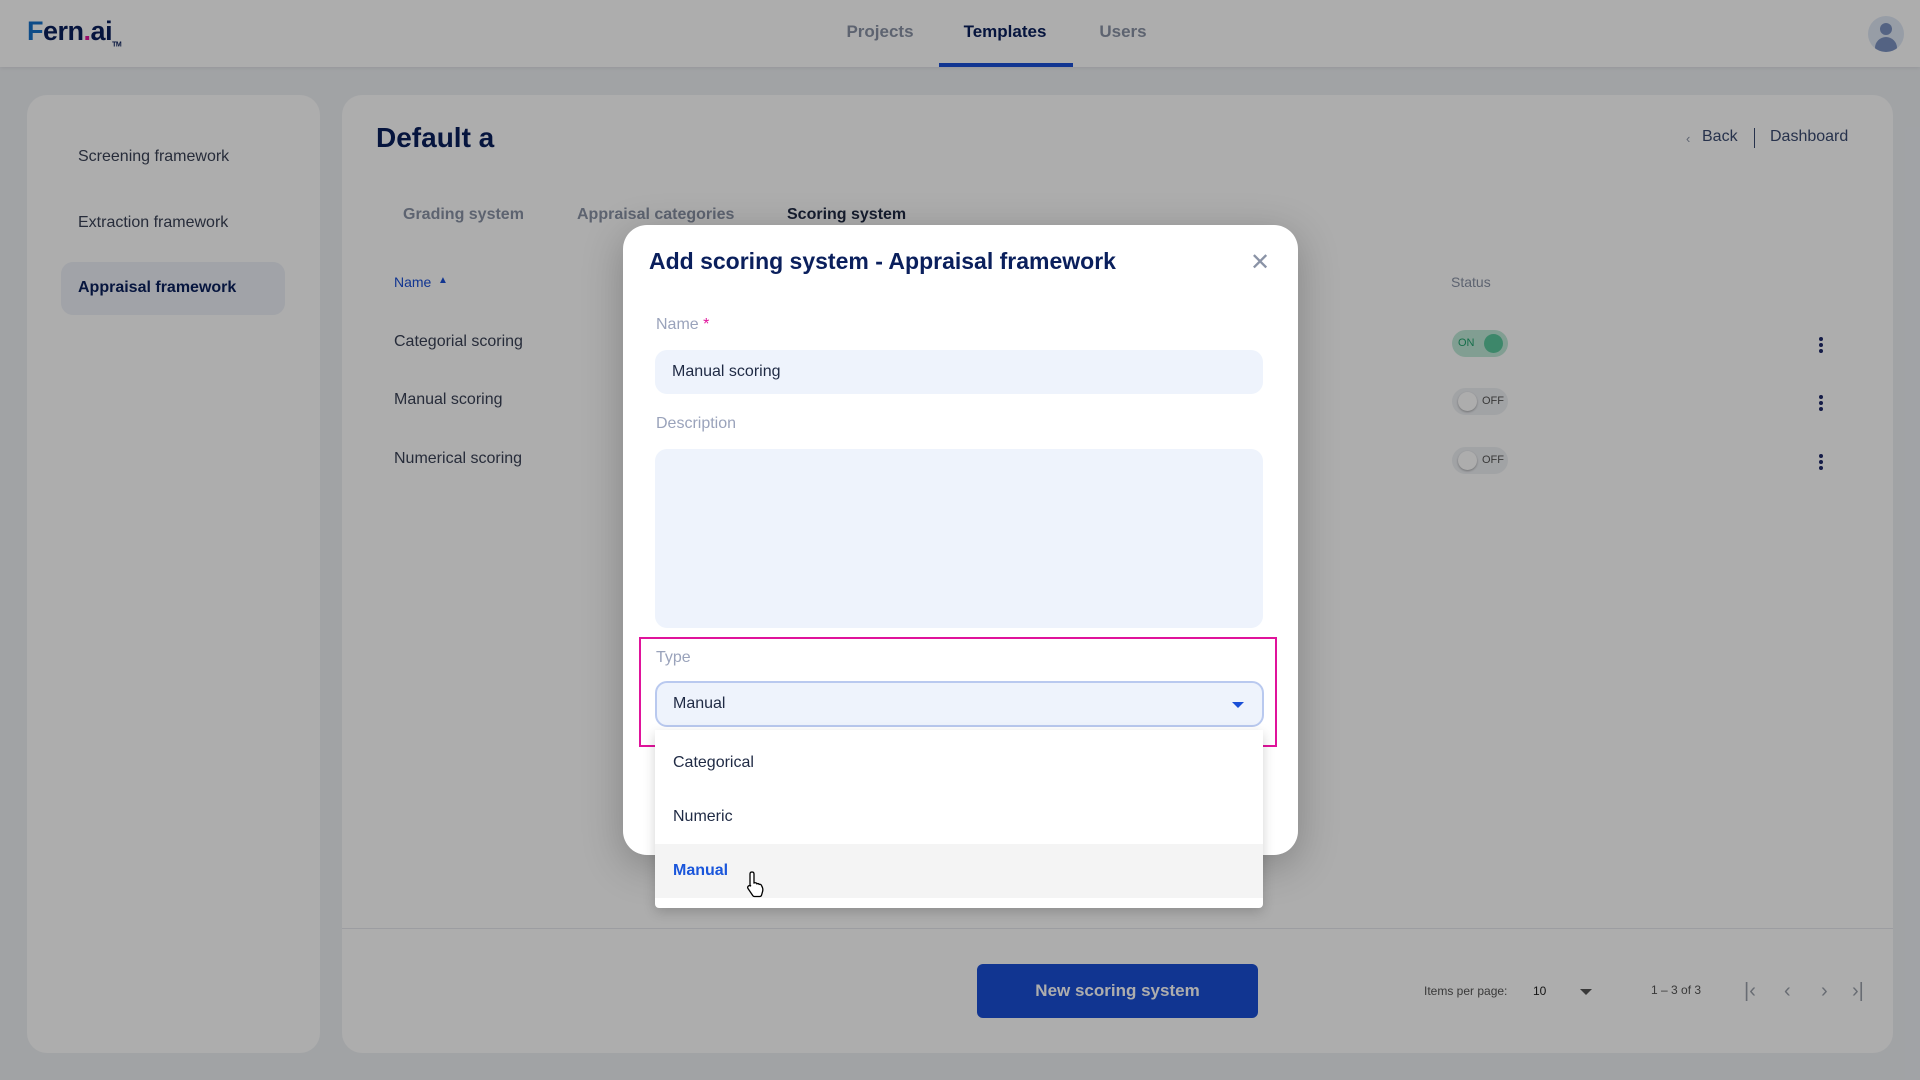  I want to click on hand-cursor-icon, so click(755, 884).